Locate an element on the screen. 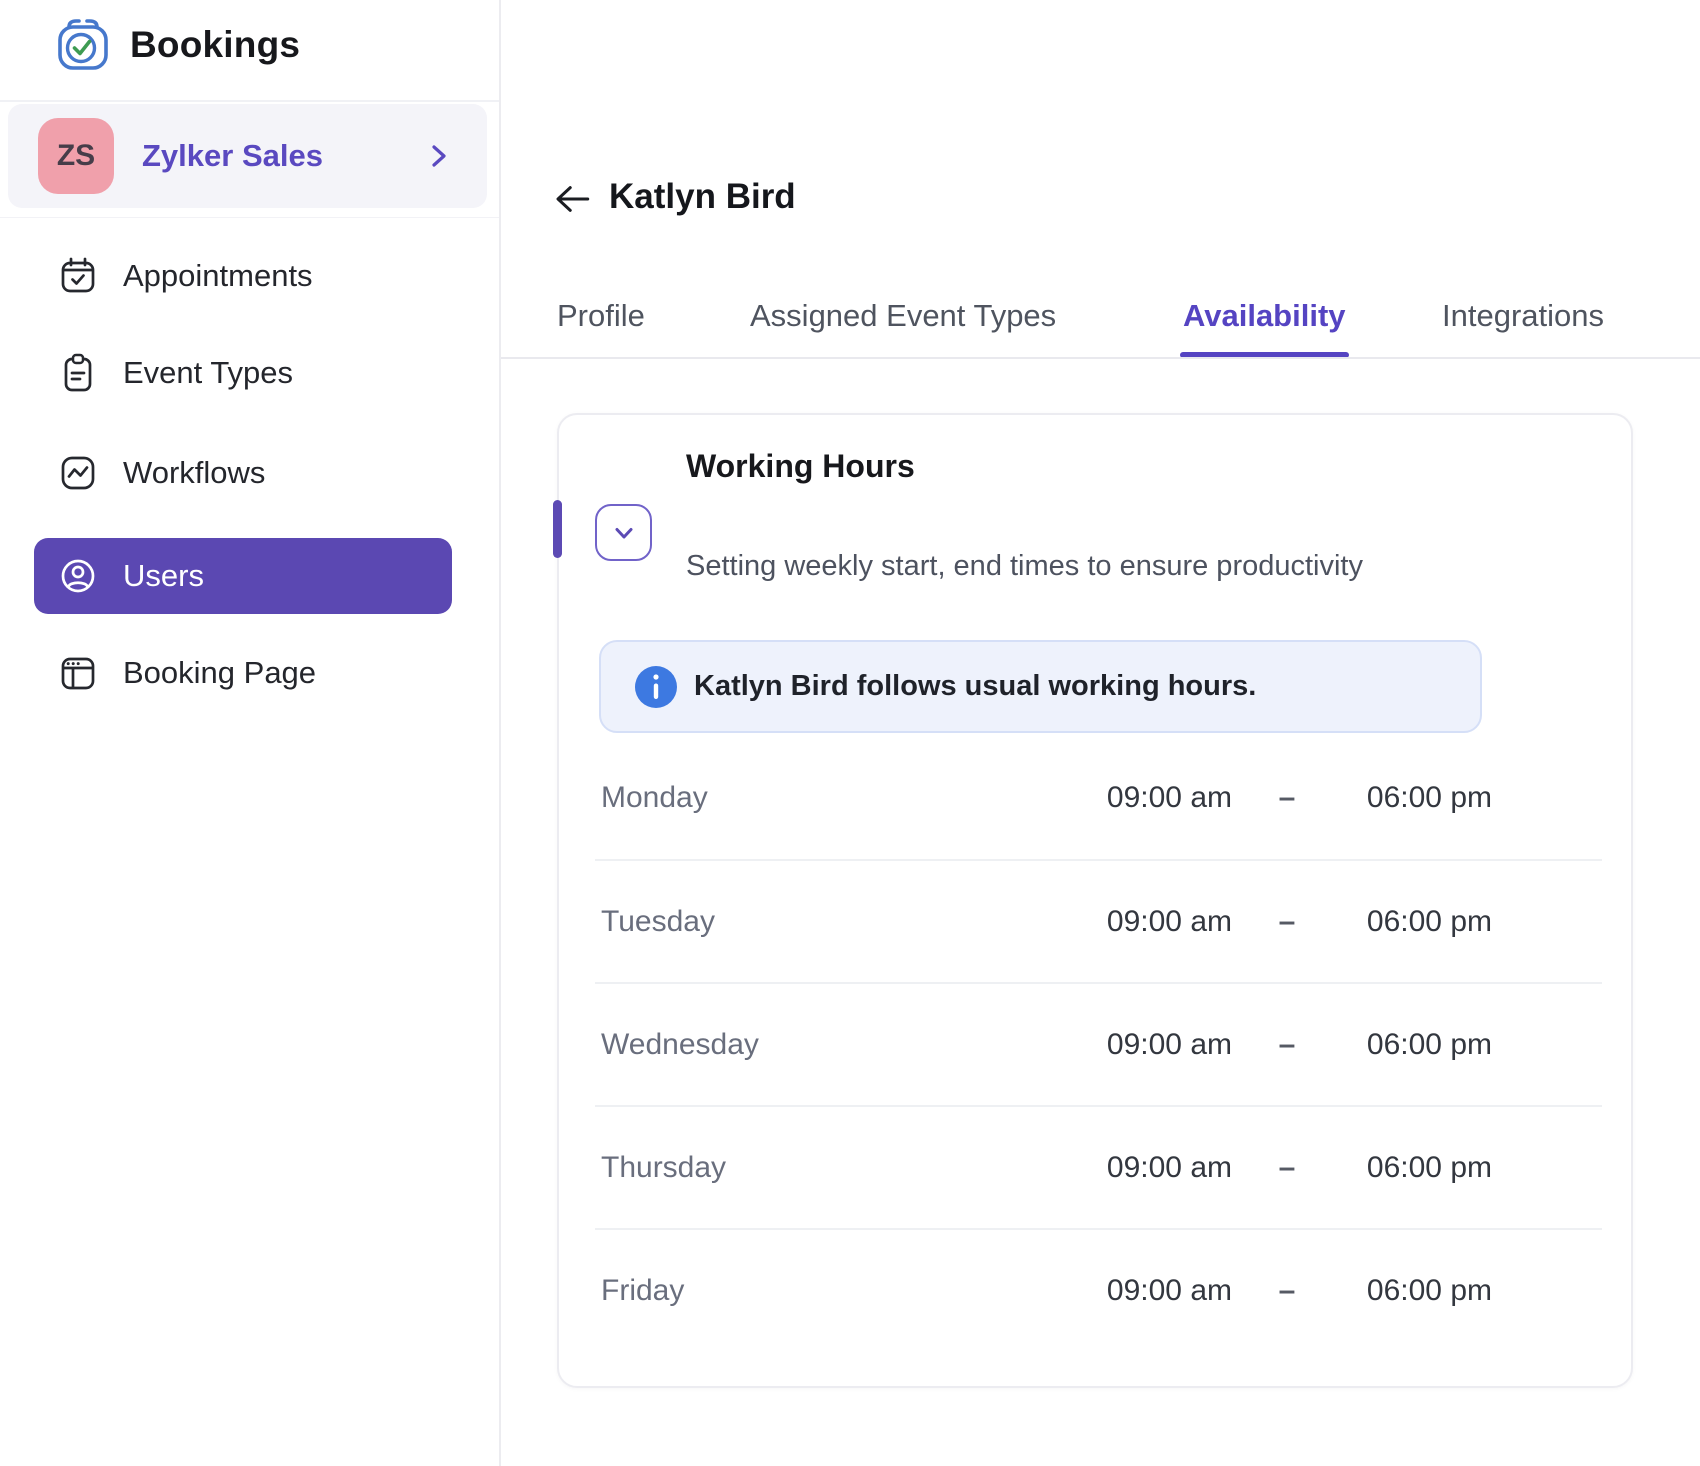 This screenshot has height=1466, width=1700. workspace-name: Zylker Sales is located at coordinates (232, 155).